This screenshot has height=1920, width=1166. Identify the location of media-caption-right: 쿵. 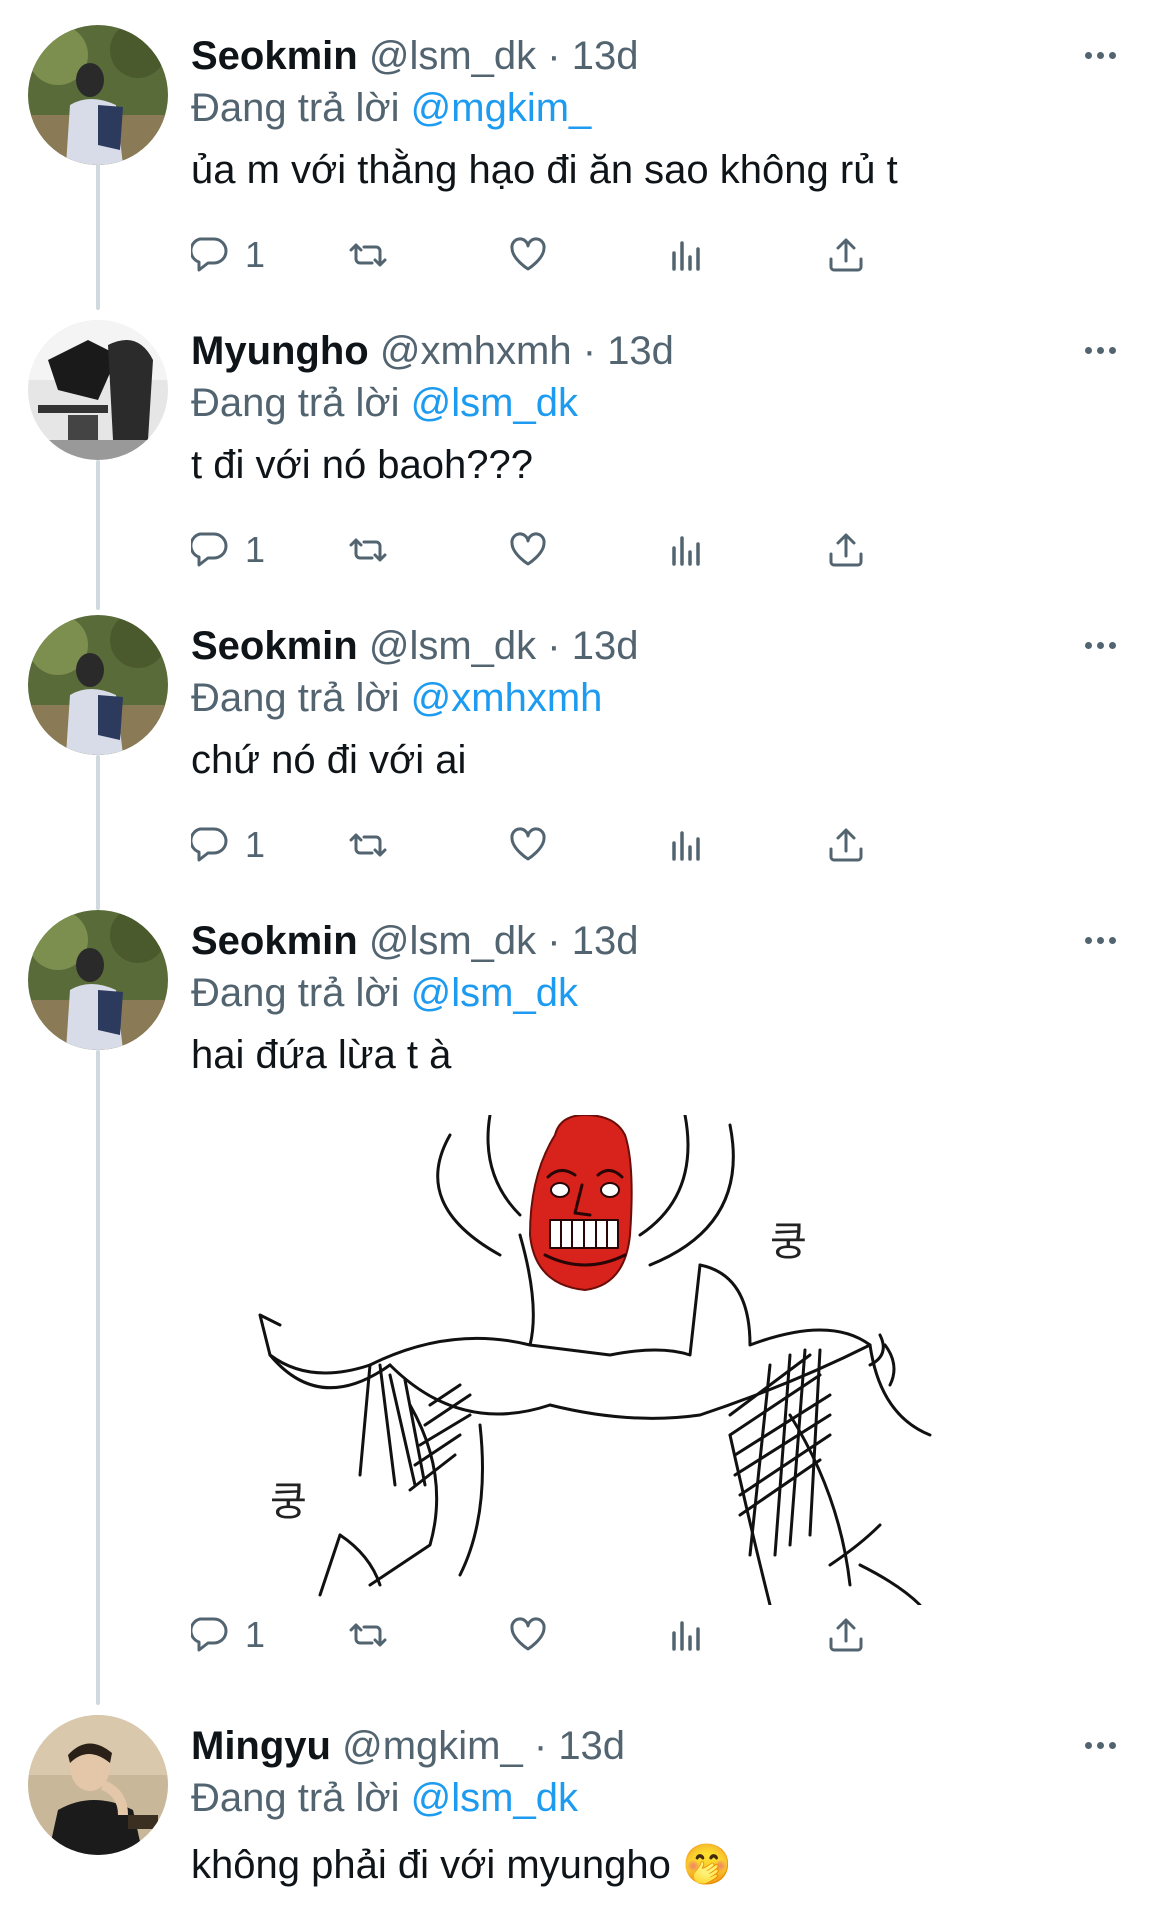
(788, 1242).